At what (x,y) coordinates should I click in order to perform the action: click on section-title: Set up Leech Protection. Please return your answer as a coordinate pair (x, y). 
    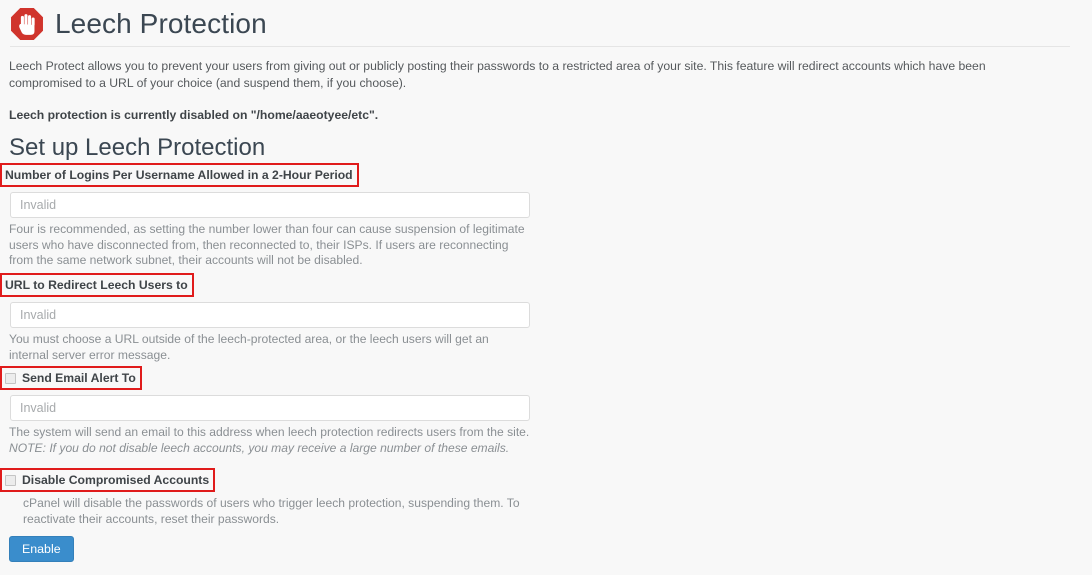
    Looking at the image, I should click on (137, 147).